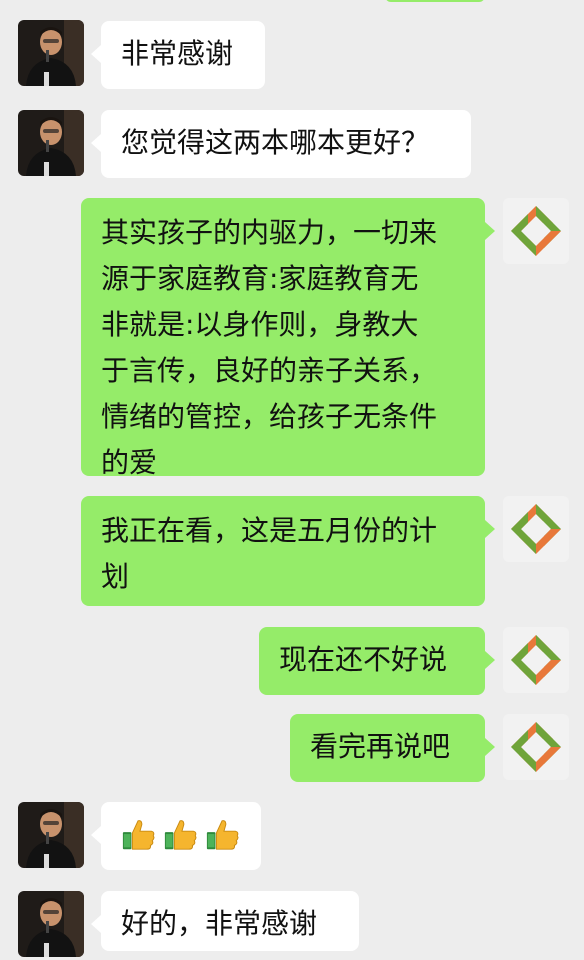 The width and height of the screenshot is (584, 960). Describe the element at coordinates (288, 551) in the screenshot. I see `message-bubble: 我正在看，这是五月份的计 划` at that location.